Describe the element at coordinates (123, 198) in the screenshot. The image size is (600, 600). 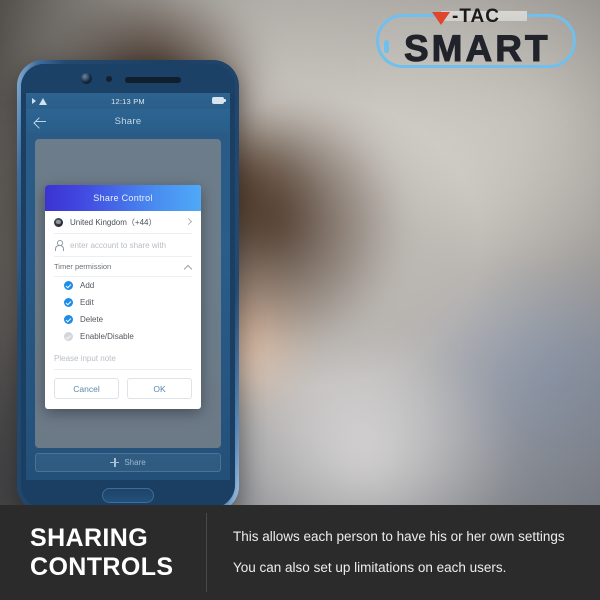
I see `dialog-title: Share Control` at that location.